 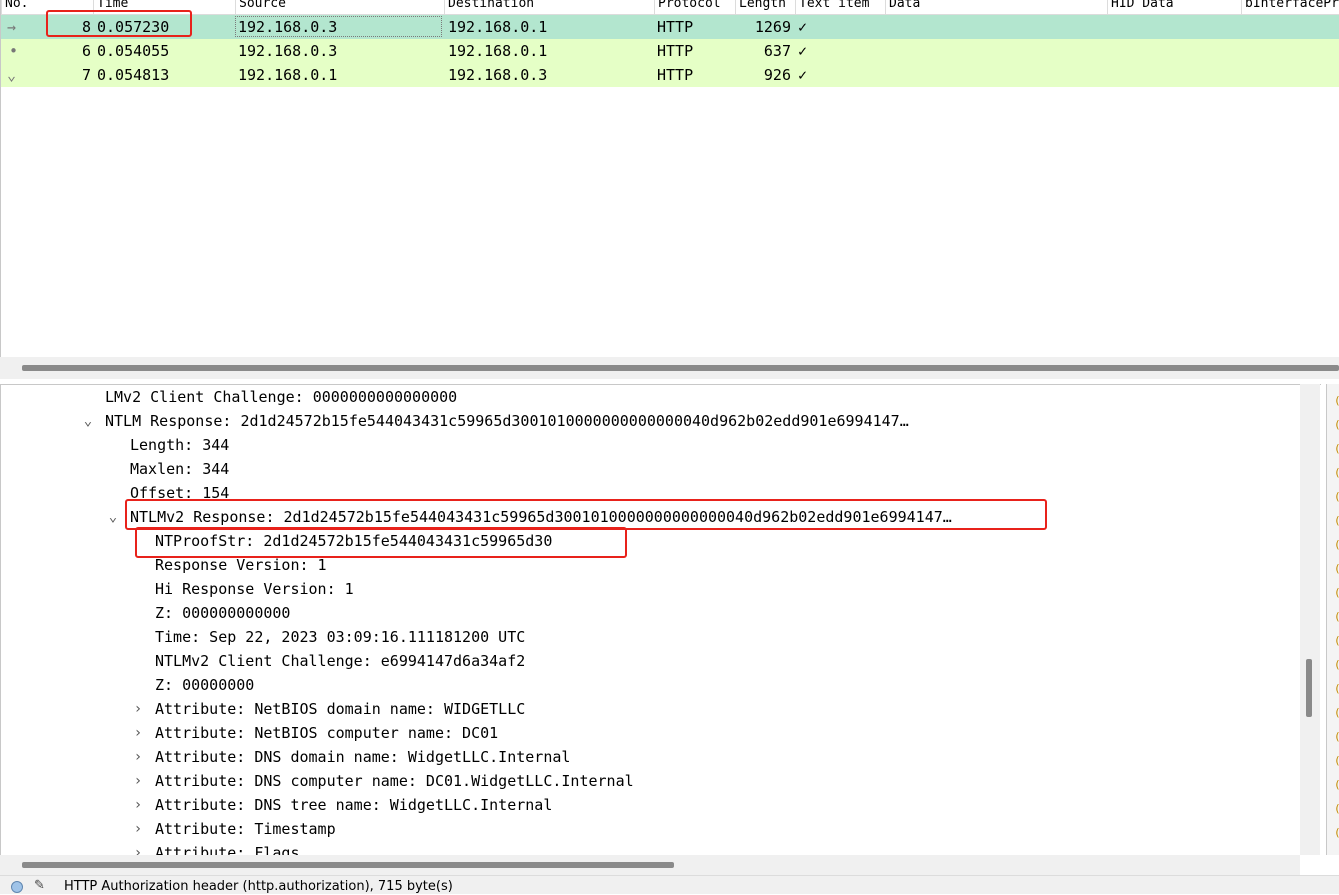 I want to click on detail-hi-response-version: Hi Response Version: 1, so click(x=254, y=589).